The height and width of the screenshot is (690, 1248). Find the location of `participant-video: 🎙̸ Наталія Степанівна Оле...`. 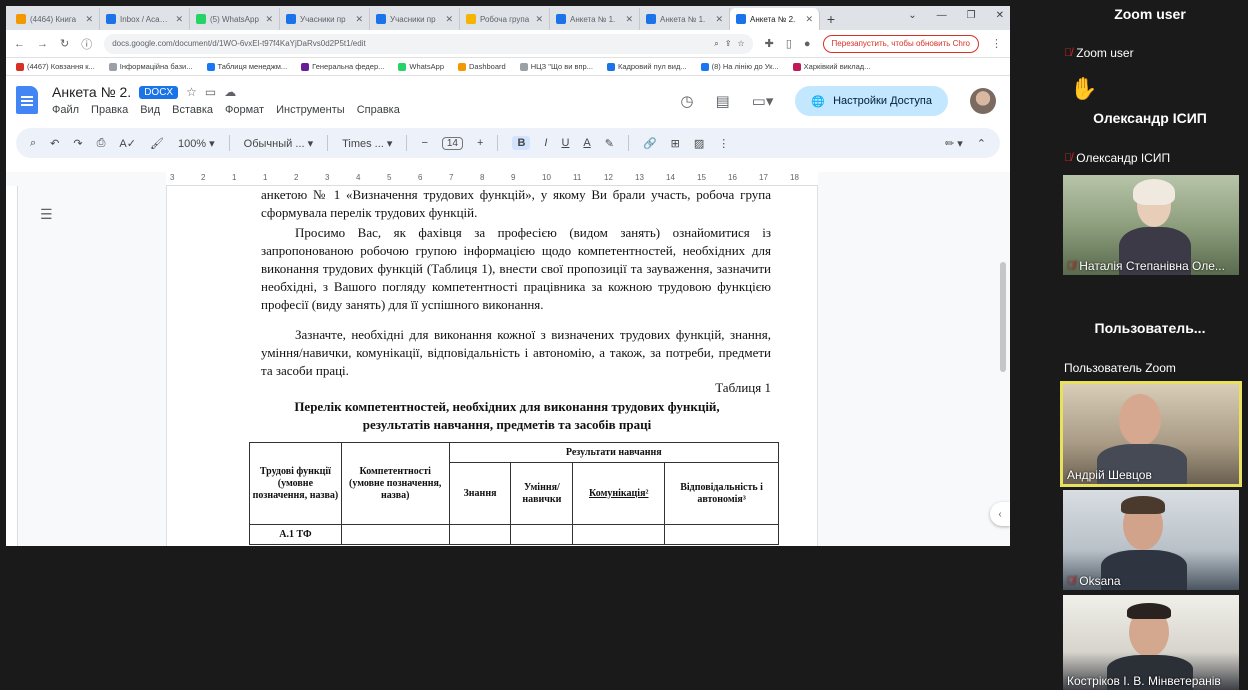

participant-video: 🎙̸ Наталія Степанівна Оле... is located at coordinates (1151, 225).